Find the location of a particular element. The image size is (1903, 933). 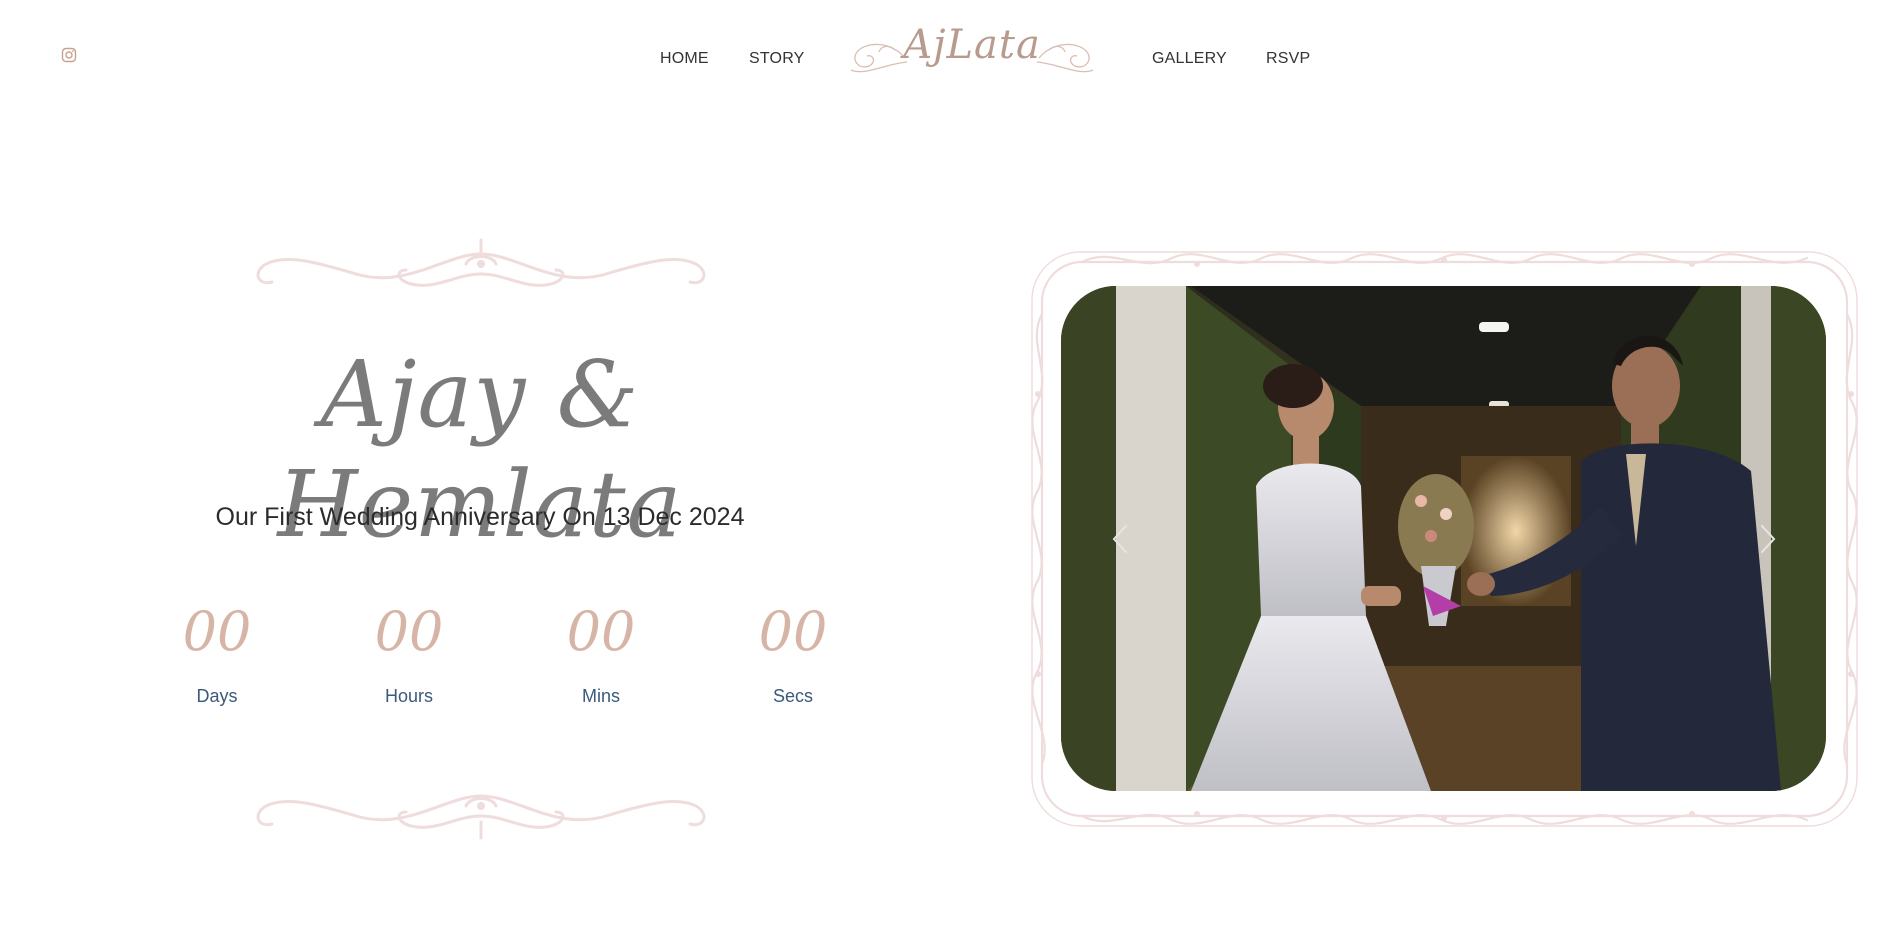

nav-rsvp: RSVP is located at coordinates (1288, 59).